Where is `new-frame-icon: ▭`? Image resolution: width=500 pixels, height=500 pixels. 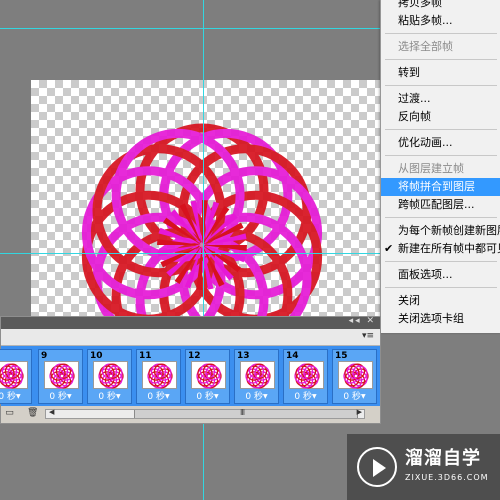 new-frame-icon: ▭ is located at coordinates (9, 413).